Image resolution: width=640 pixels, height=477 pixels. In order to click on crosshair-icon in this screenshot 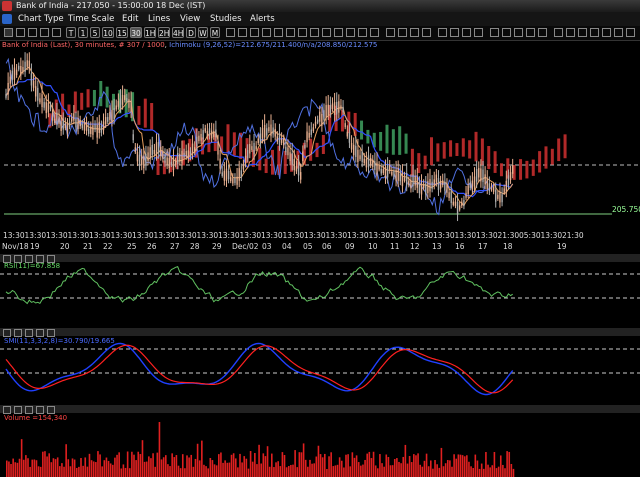, I will do `click(242, 32)`.